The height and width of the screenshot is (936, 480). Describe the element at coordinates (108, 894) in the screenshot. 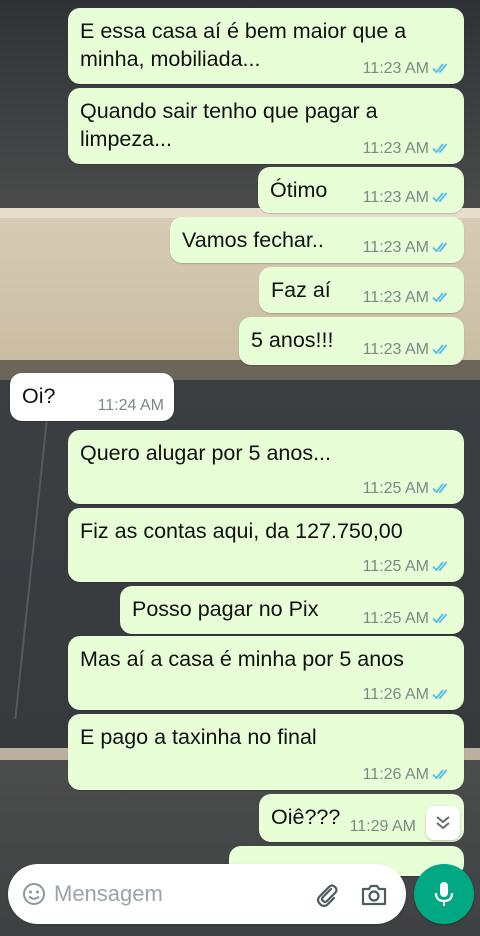

I see `message-input: Mensagem` at that location.